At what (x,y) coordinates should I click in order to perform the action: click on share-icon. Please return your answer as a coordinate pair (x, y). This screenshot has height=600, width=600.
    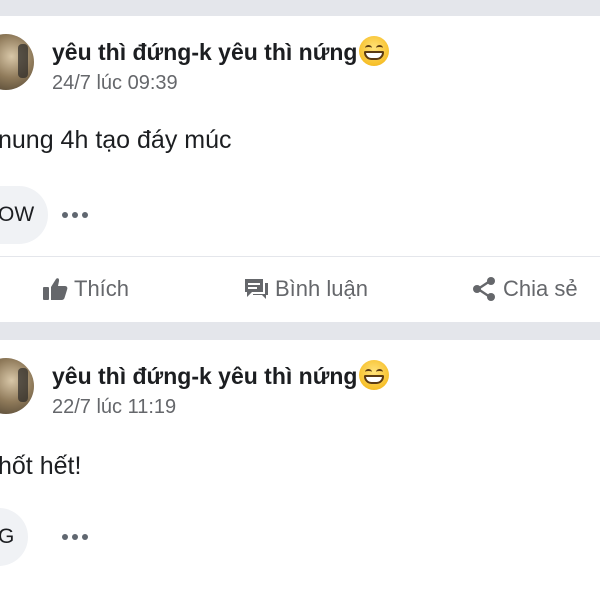
    Looking at the image, I should click on (484, 289).